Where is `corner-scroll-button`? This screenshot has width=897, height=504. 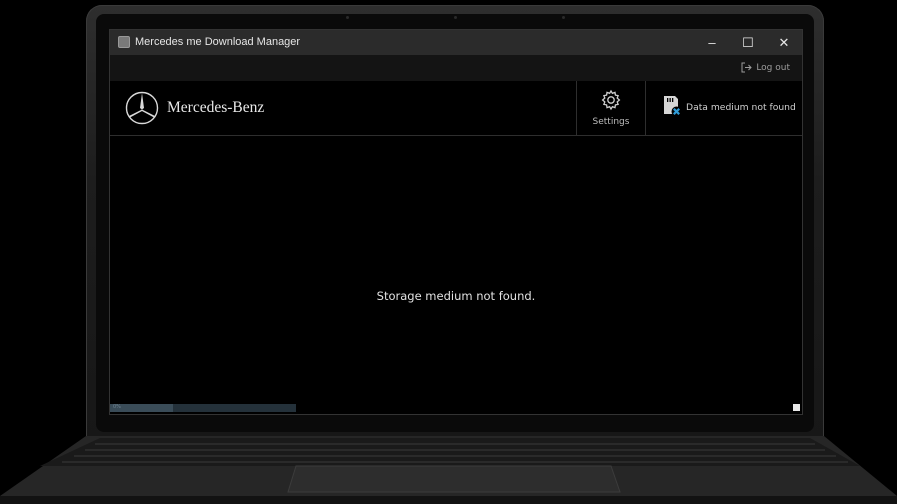
corner-scroll-button is located at coordinates (796, 407).